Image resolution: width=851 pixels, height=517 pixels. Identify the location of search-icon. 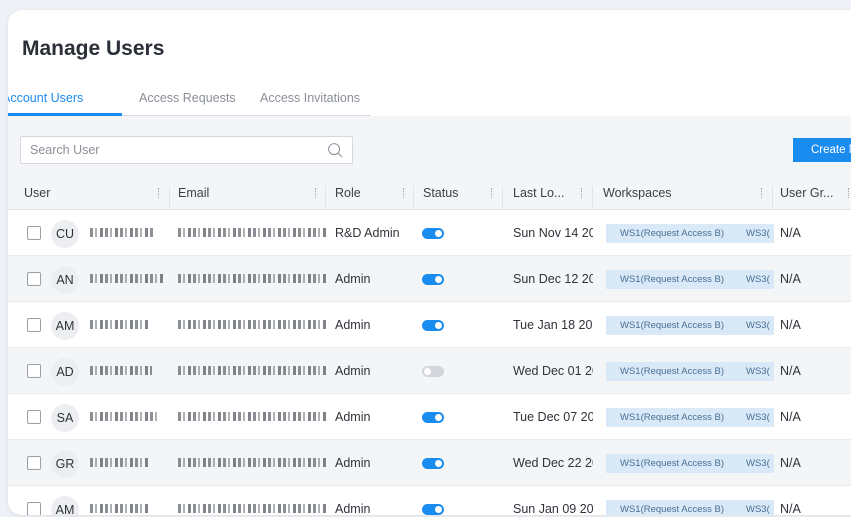
(335, 150).